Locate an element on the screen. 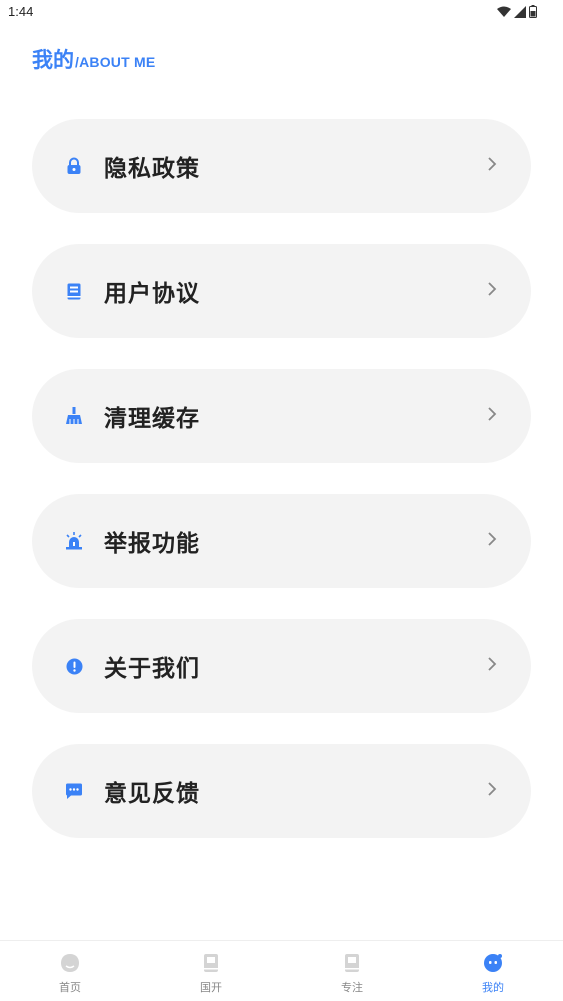 The width and height of the screenshot is (563, 1001). menu-item-feedback: 意见反馈 is located at coordinates (281, 791).